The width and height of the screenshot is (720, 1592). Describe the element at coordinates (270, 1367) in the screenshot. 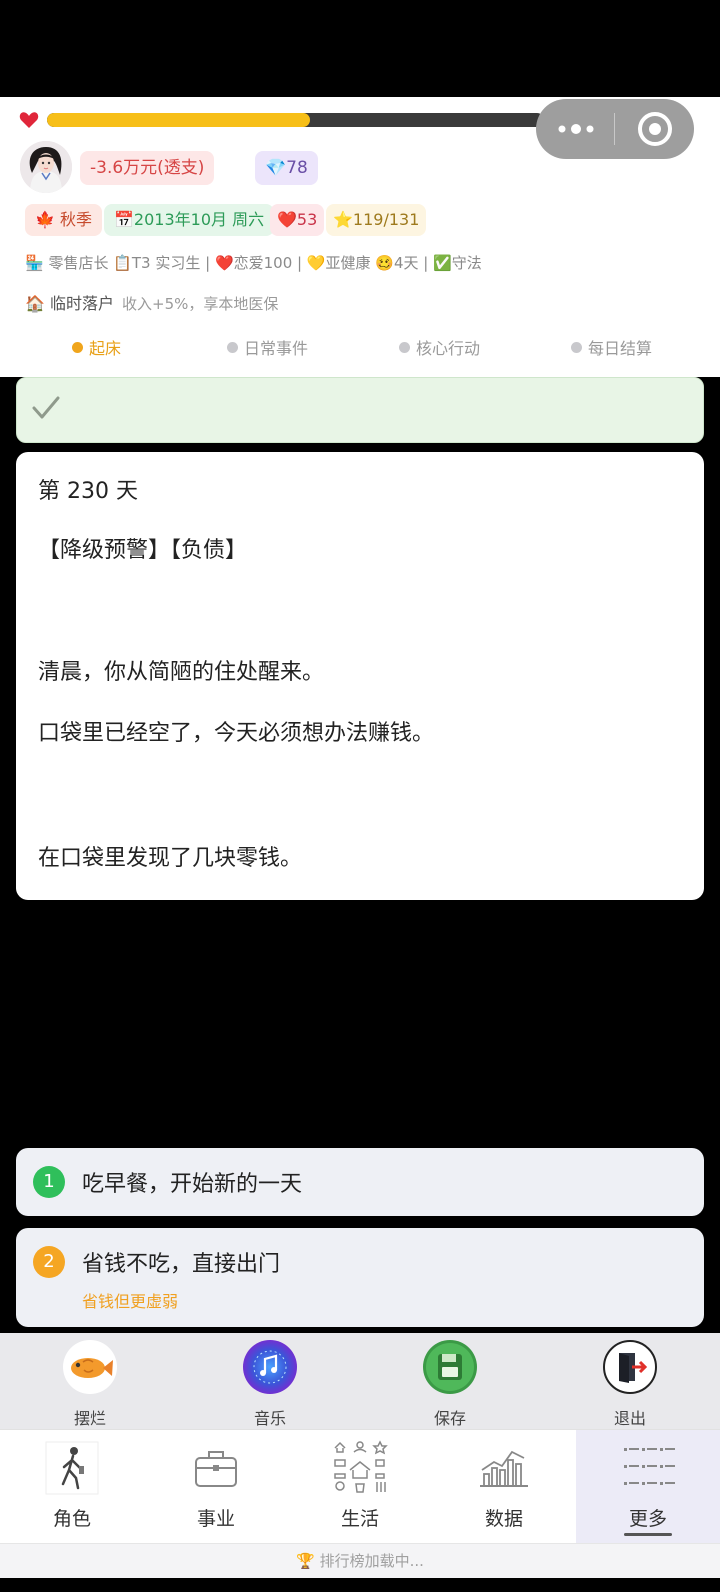

I see `music-icon` at that location.